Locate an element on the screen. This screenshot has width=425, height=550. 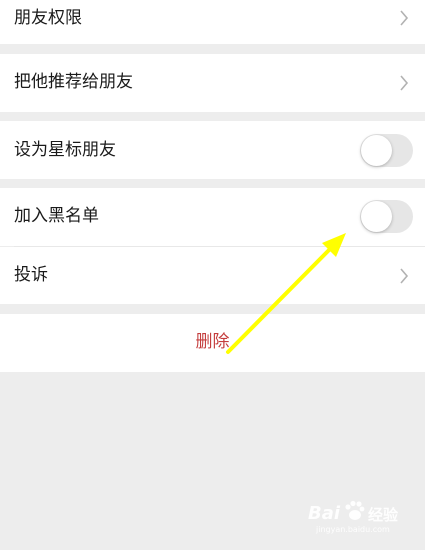
watermark-latin: Bai is located at coordinates (324, 513).